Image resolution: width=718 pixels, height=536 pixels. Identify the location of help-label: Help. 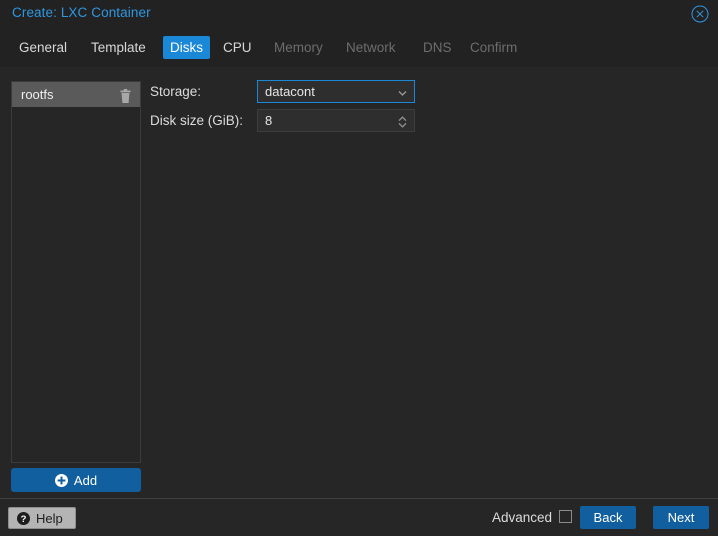
(49, 518).